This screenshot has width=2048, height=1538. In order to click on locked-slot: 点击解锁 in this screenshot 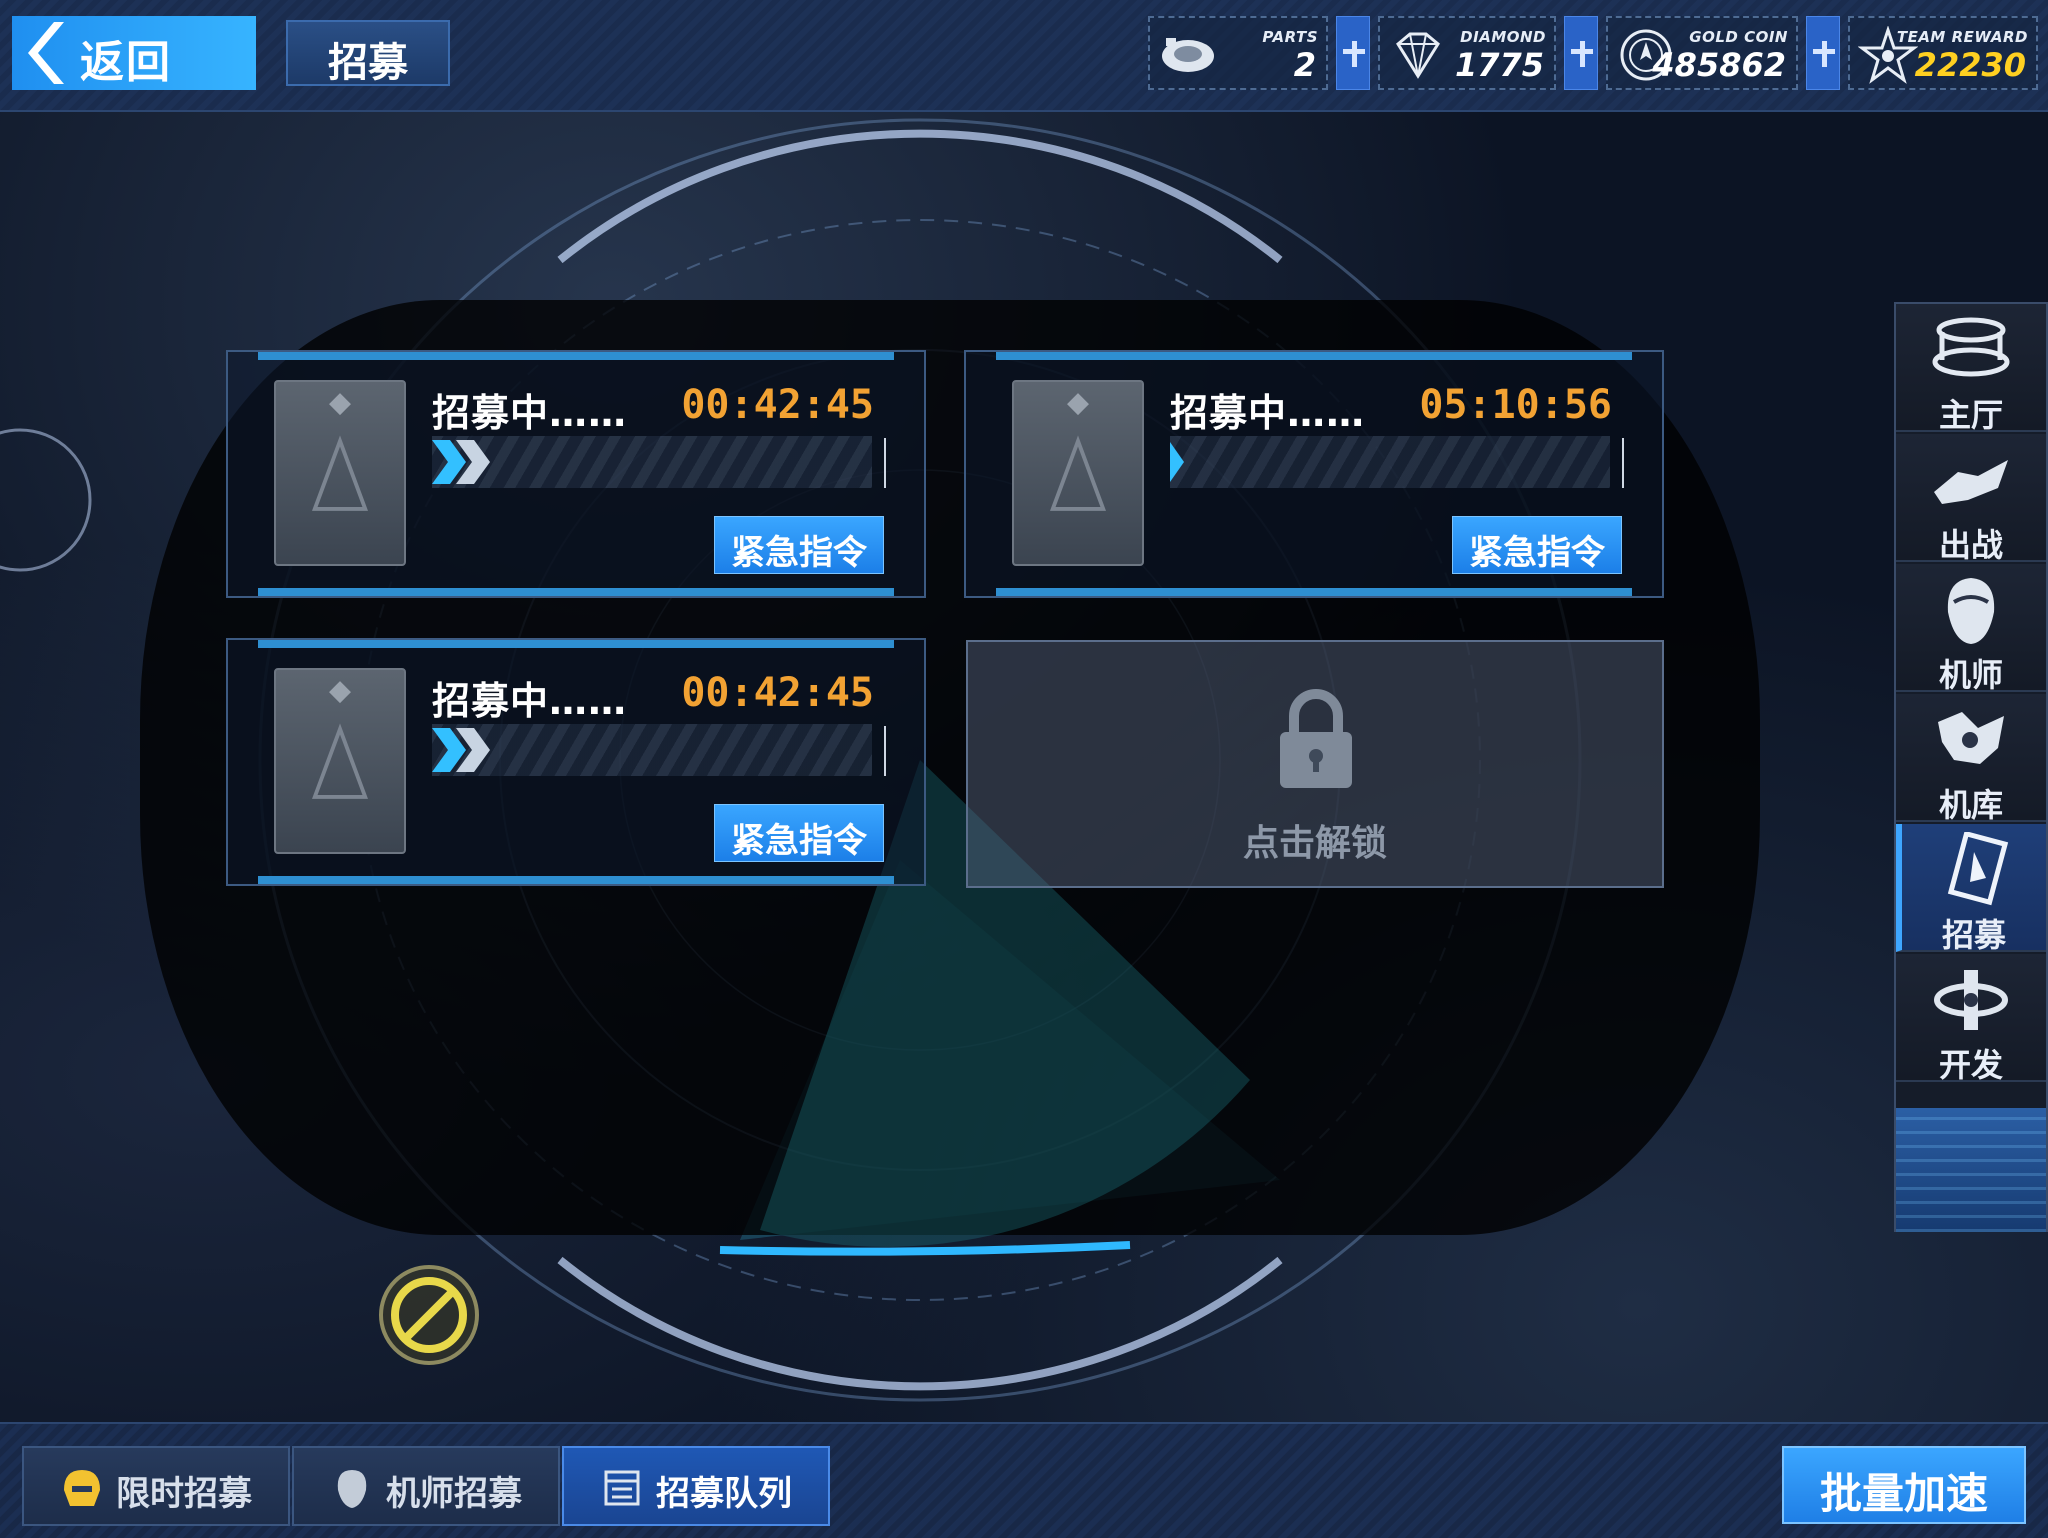, I will do `click(1315, 764)`.